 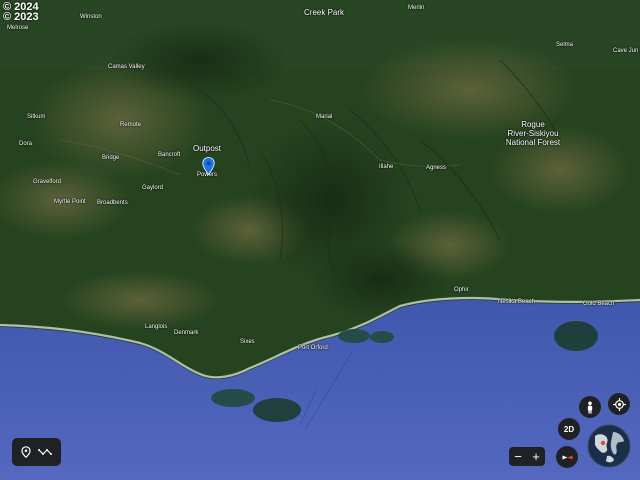 What do you see at coordinates (169, 155) in the screenshot?
I see `label-bancroft: Bancroft` at bounding box center [169, 155].